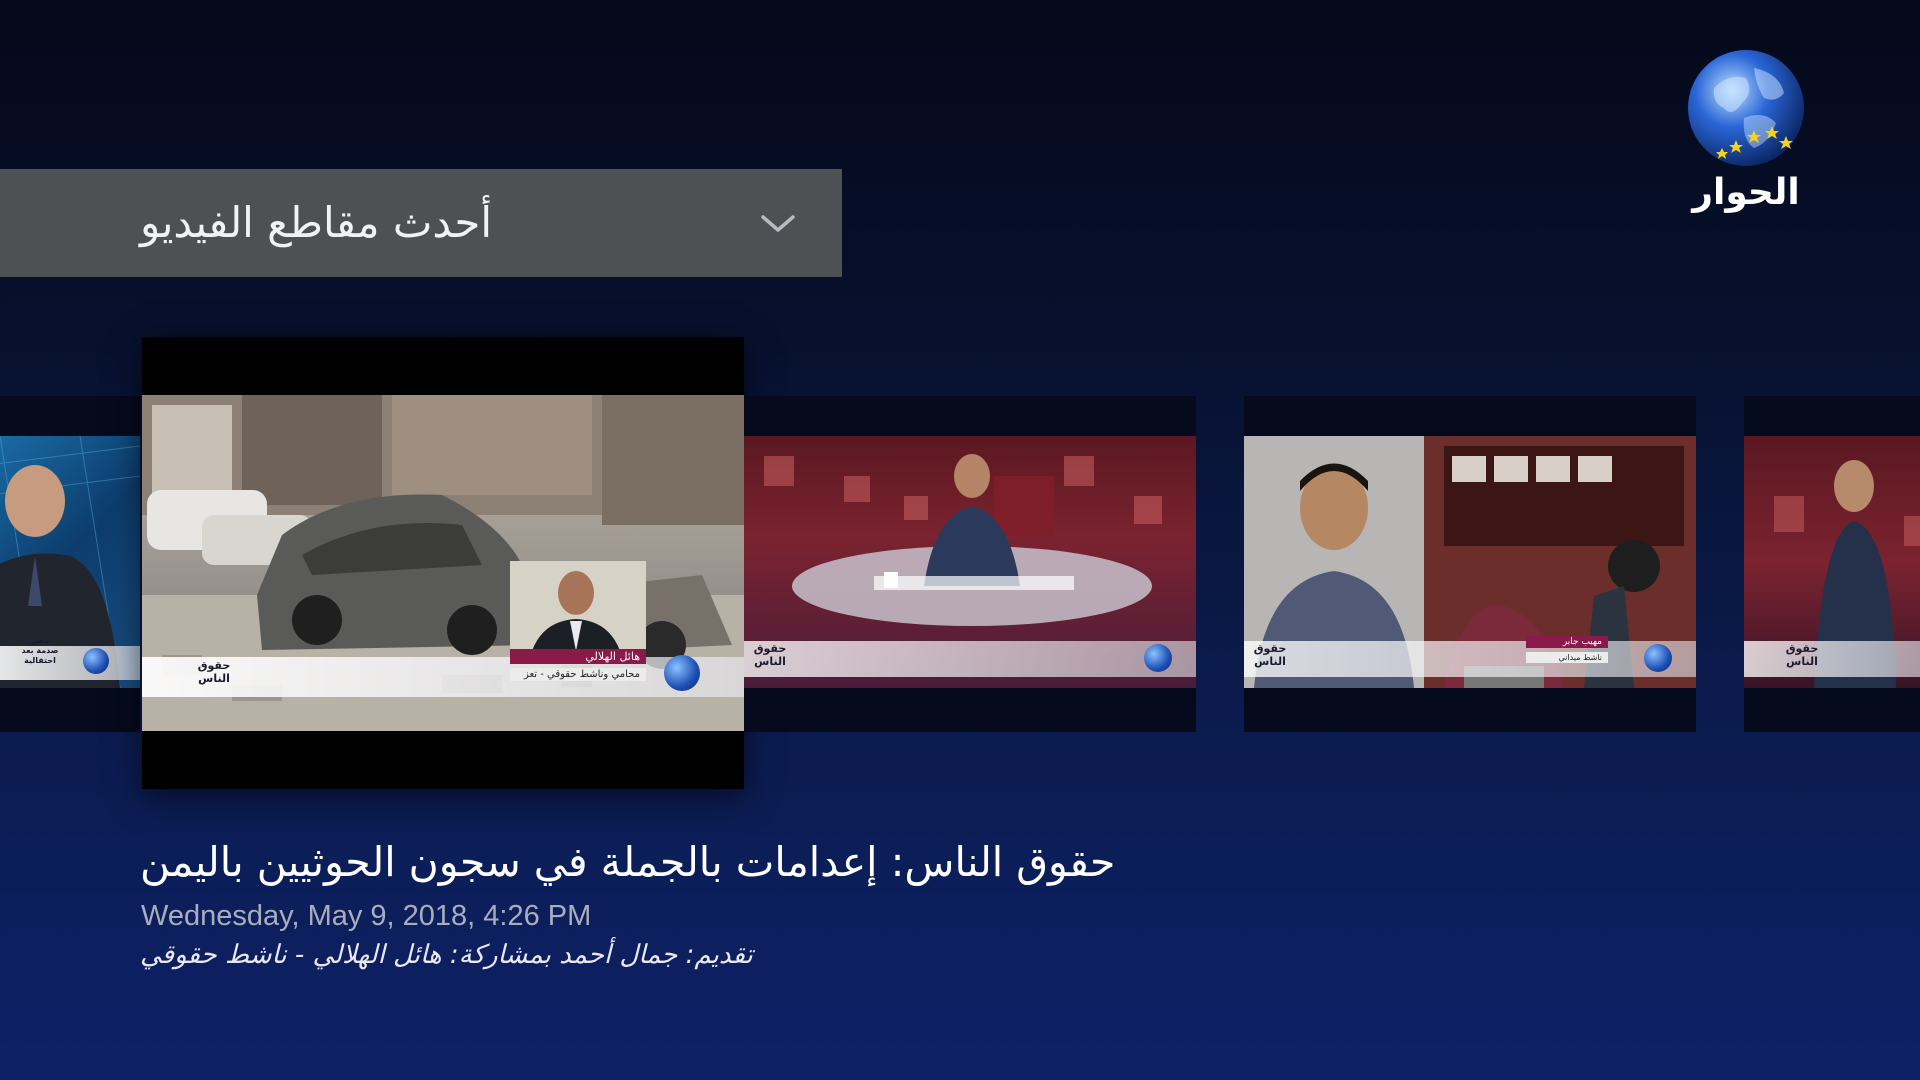  Describe the element at coordinates (578, 674) in the screenshot. I see `guest-title-strap: محامي وناشط حقوقي - تعز` at that location.